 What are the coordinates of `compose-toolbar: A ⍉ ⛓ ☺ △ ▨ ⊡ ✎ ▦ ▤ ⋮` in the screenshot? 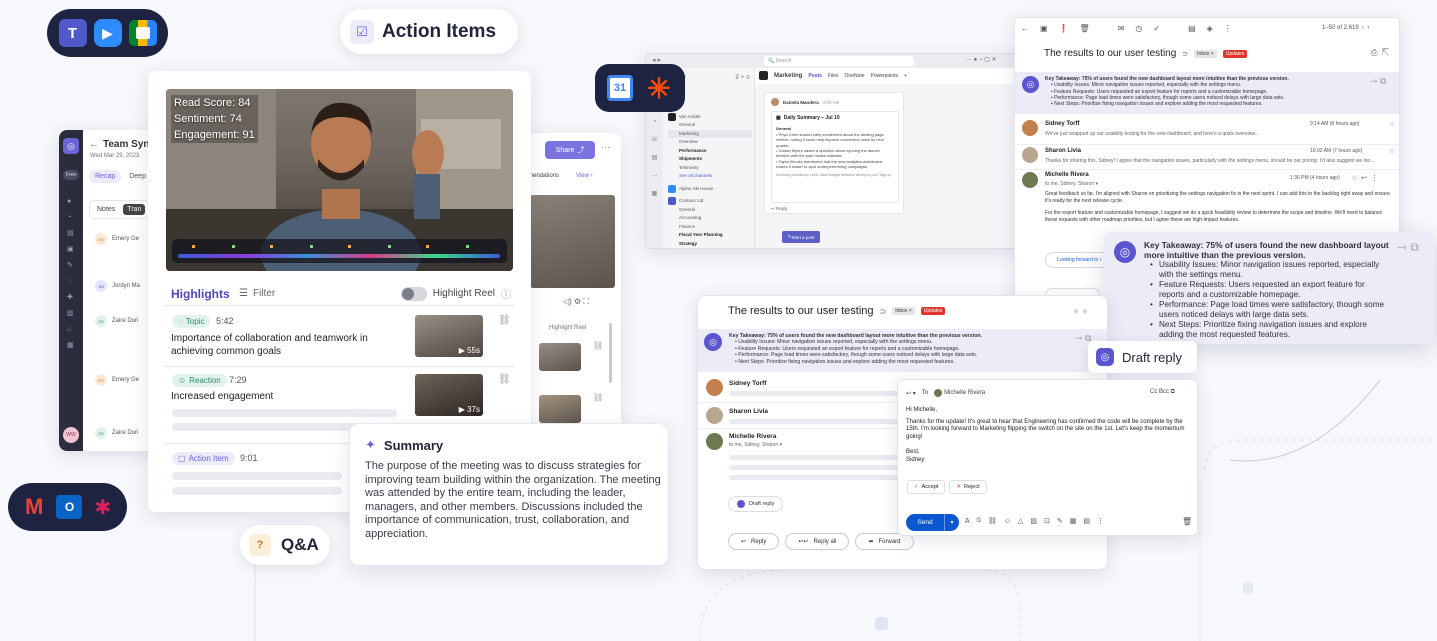 It's located at (1034, 521).